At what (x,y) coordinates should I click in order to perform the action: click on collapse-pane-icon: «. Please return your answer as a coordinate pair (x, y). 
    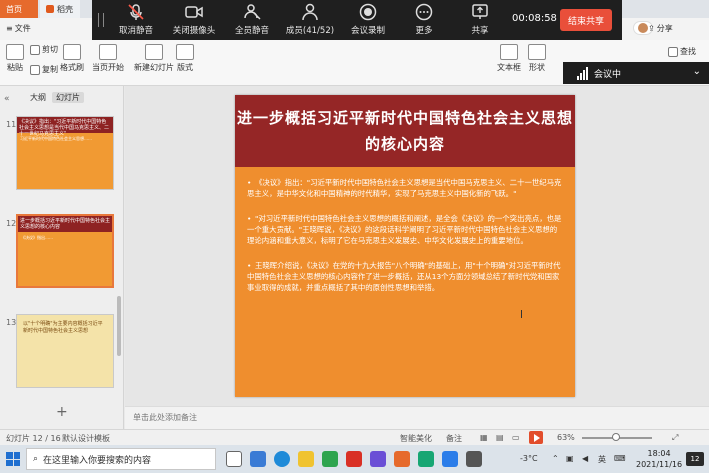
    Looking at the image, I should click on (7, 99).